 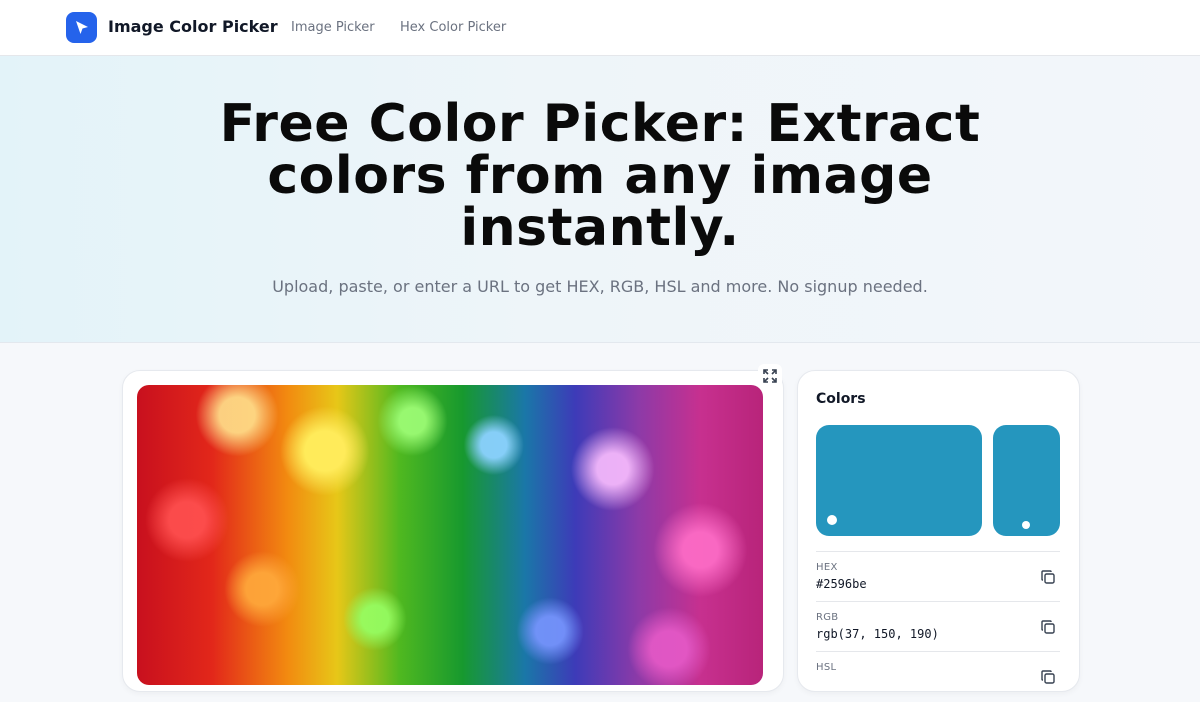 I want to click on fullscreen-button, so click(x=770, y=376).